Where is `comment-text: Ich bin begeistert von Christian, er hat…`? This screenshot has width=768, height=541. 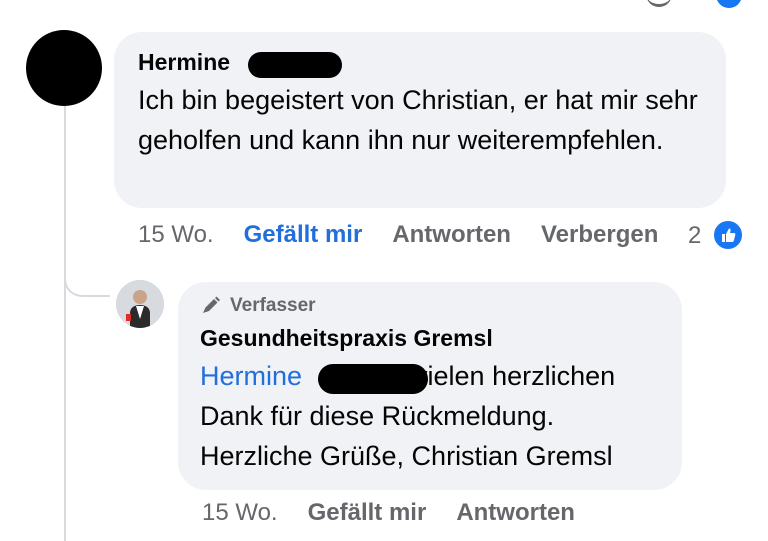 comment-text: Ich bin begeistert von Christian, er hat… is located at coordinates (418, 120).